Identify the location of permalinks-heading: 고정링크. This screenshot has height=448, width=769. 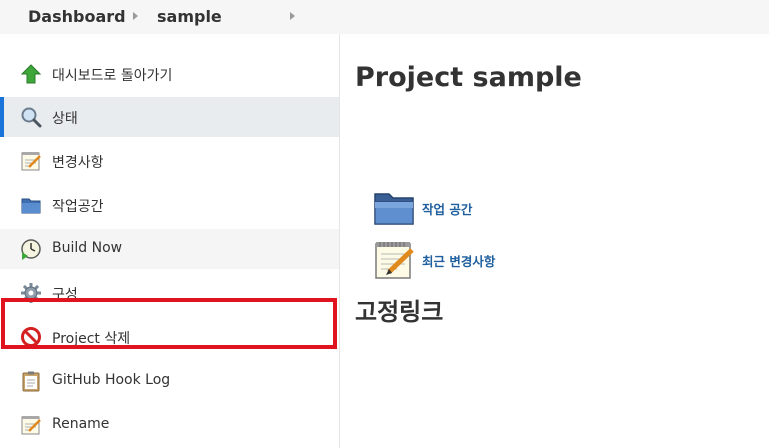
(399, 312).